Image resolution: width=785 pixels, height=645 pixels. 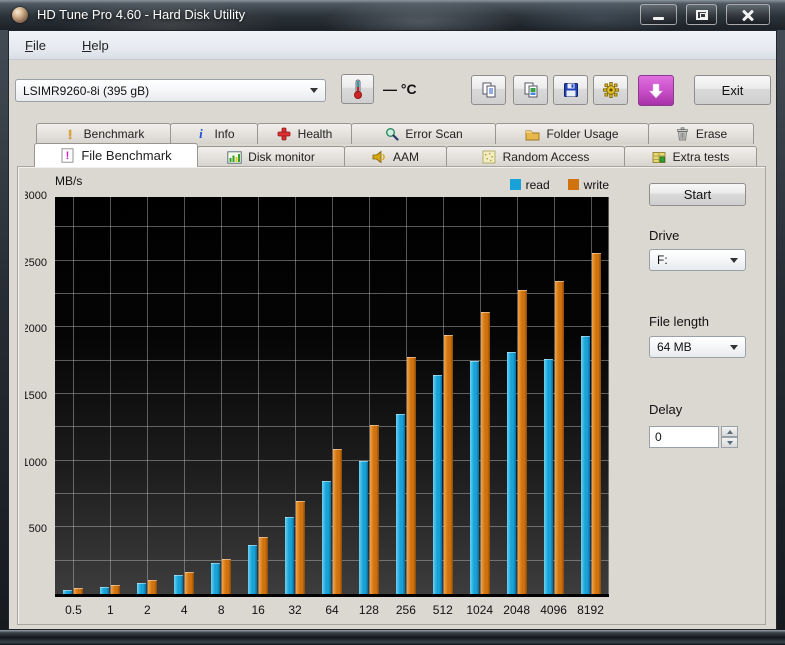 What do you see at coordinates (36, 196) in the screenshot?
I see `y-tick-label: 3000` at bounding box center [36, 196].